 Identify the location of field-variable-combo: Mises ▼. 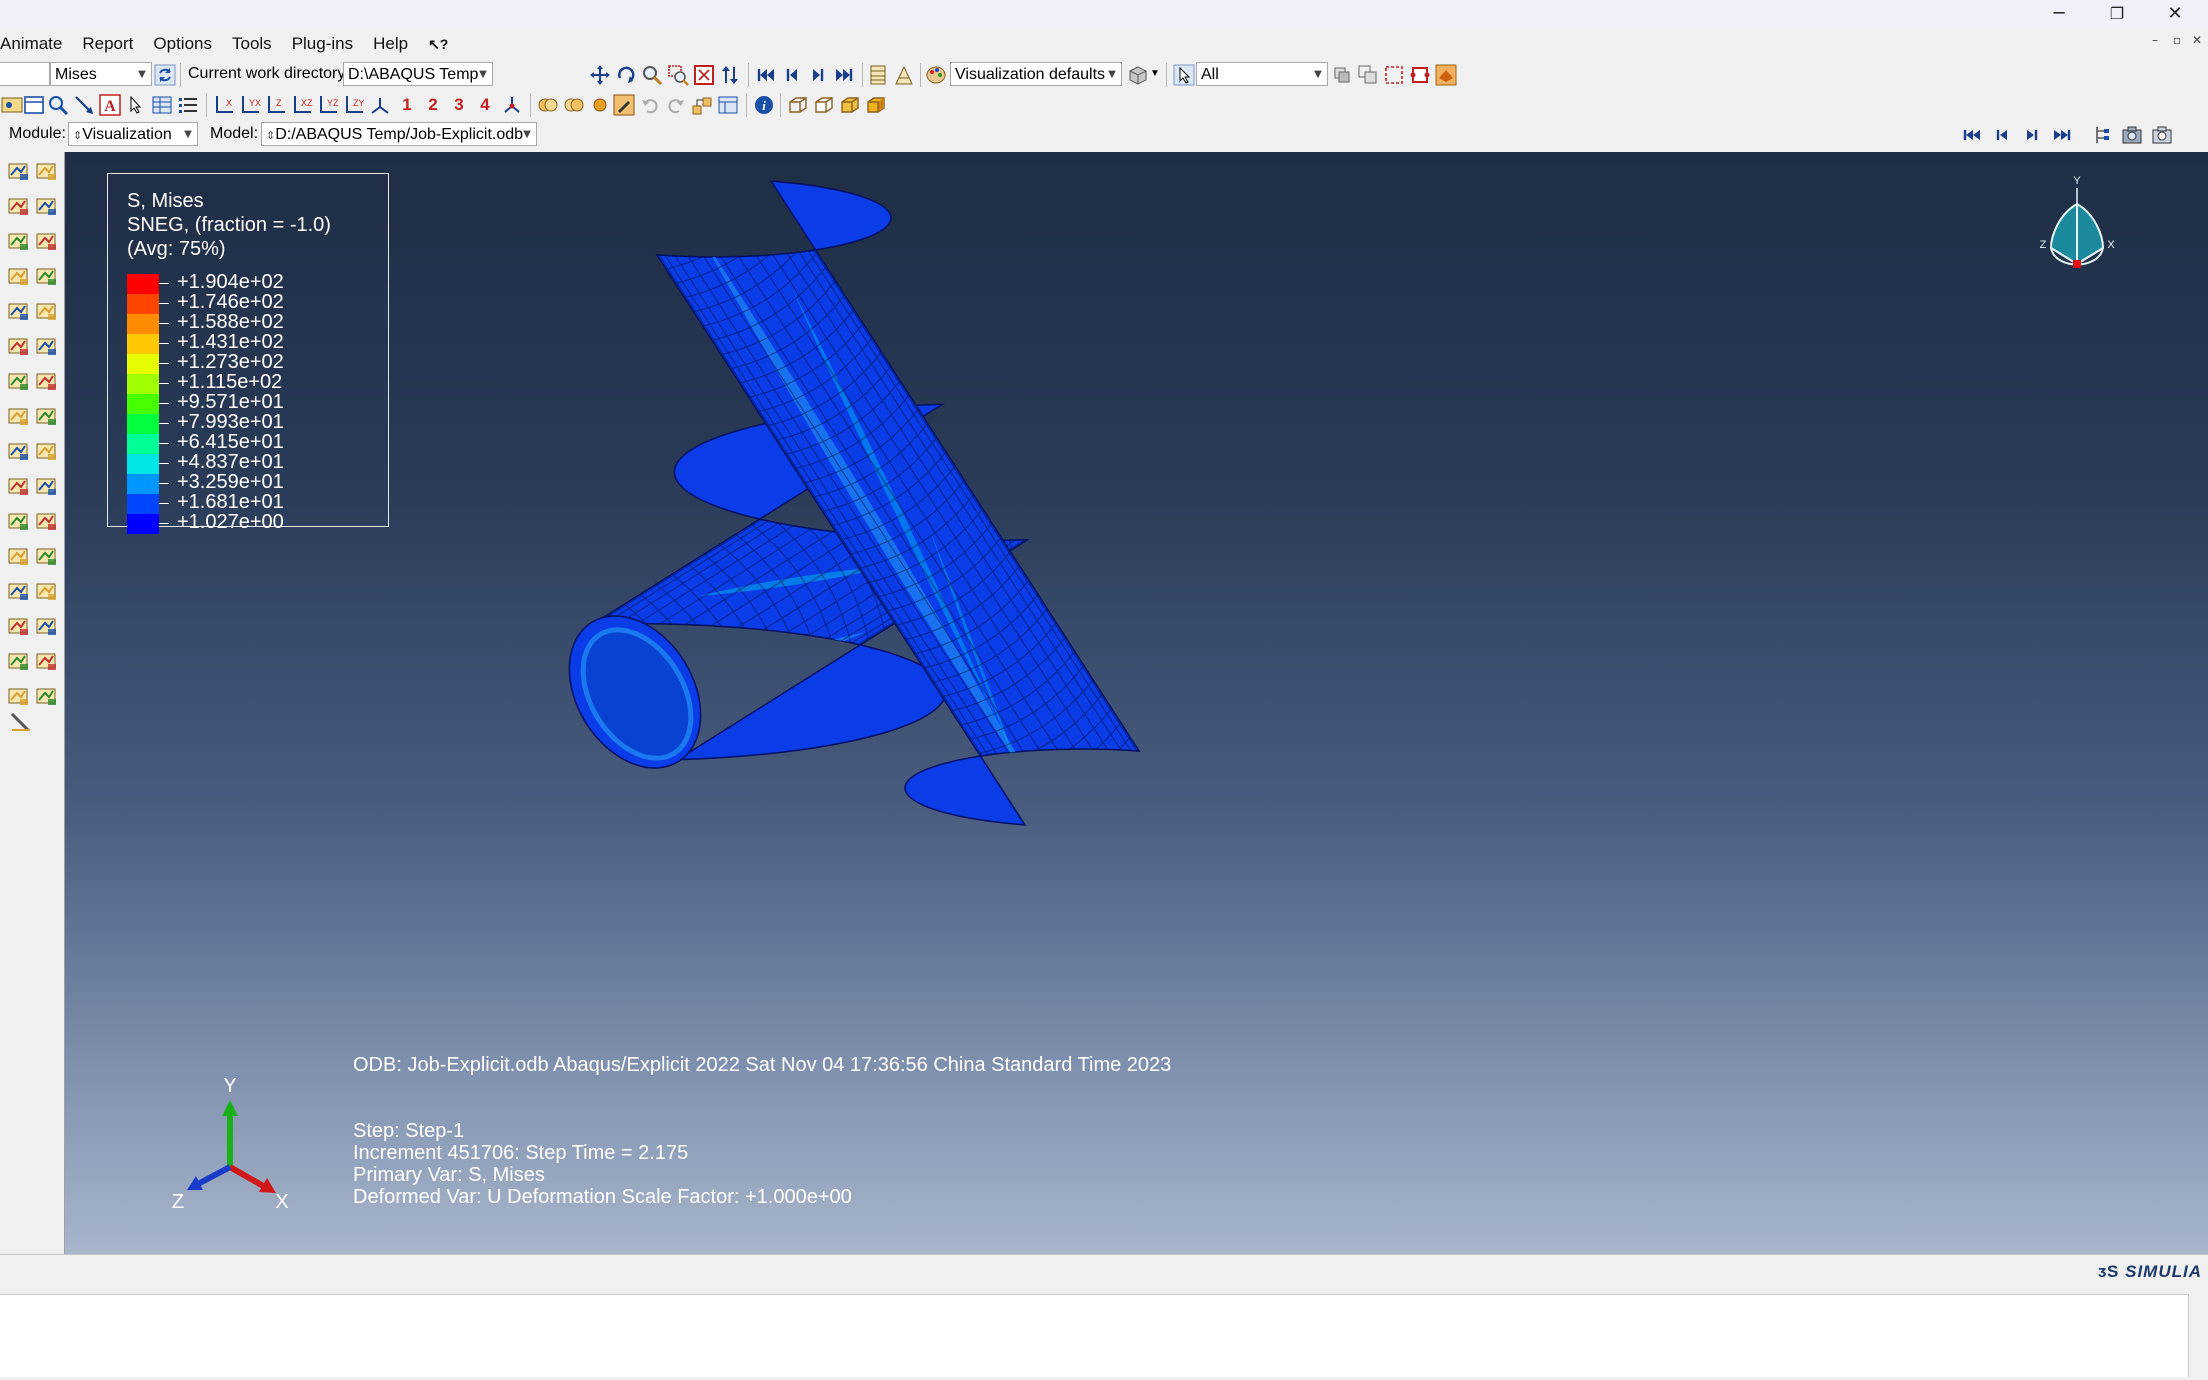
(101, 74).